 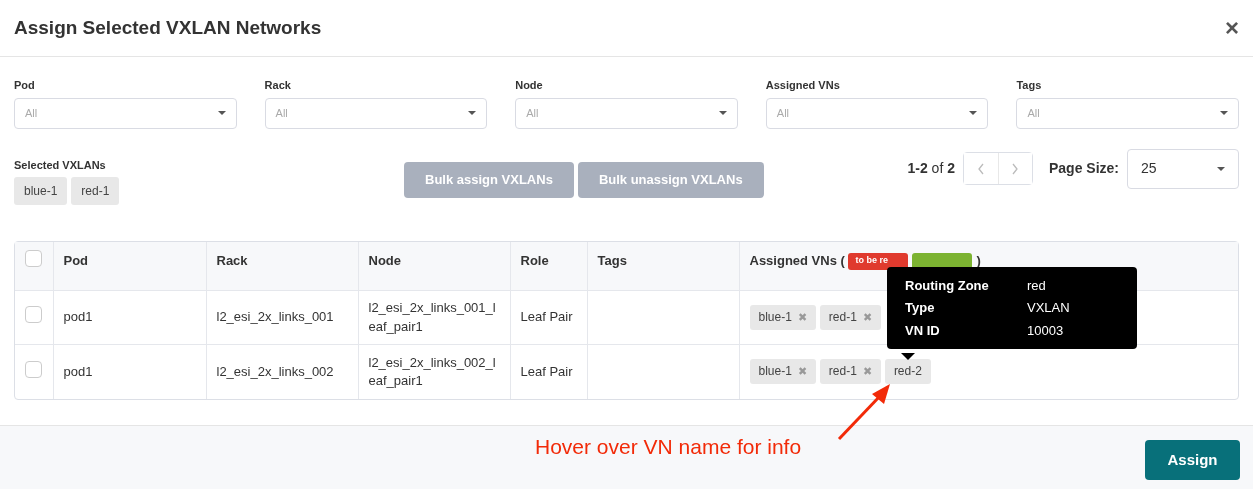 What do you see at coordinates (434, 266) in the screenshot?
I see `column-header: Node` at bounding box center [434, 266].